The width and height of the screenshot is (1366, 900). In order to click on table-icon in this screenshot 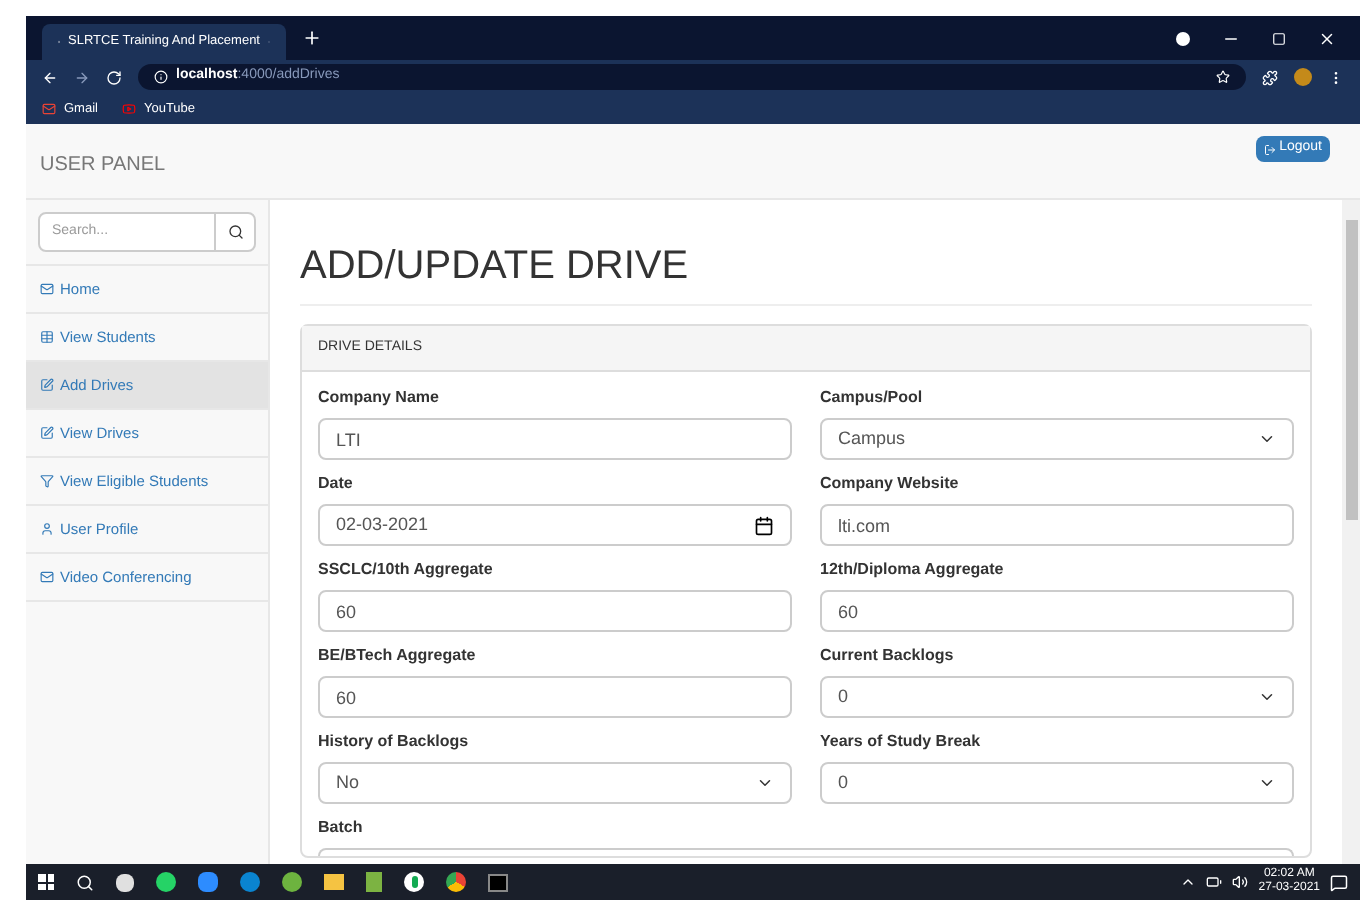, I will do `click(47, 337)`.